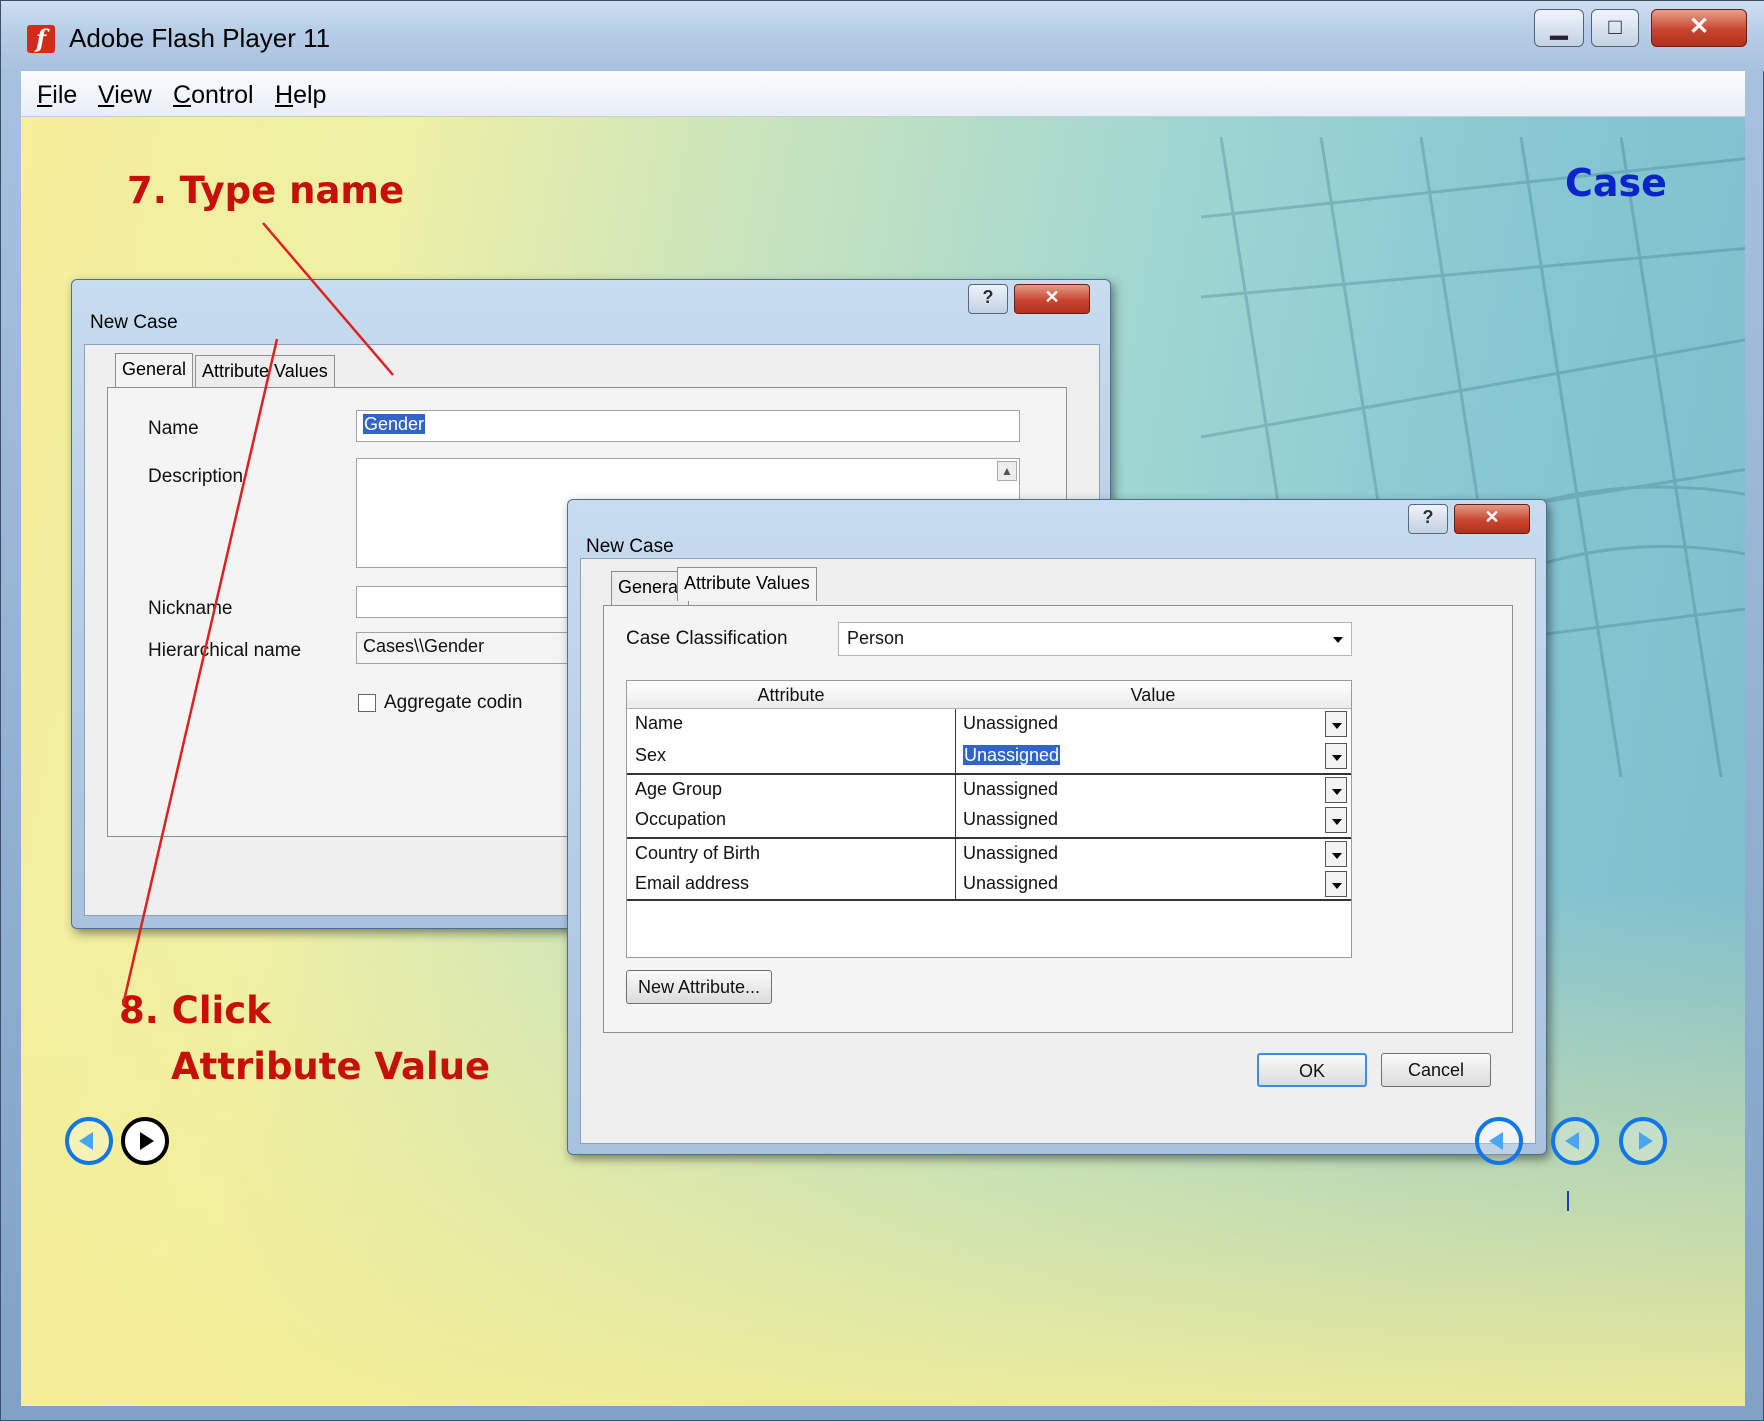 The height and width of the screenshot is (1421, 1764). I want to click on menu-control: Control, so click(213, 95).